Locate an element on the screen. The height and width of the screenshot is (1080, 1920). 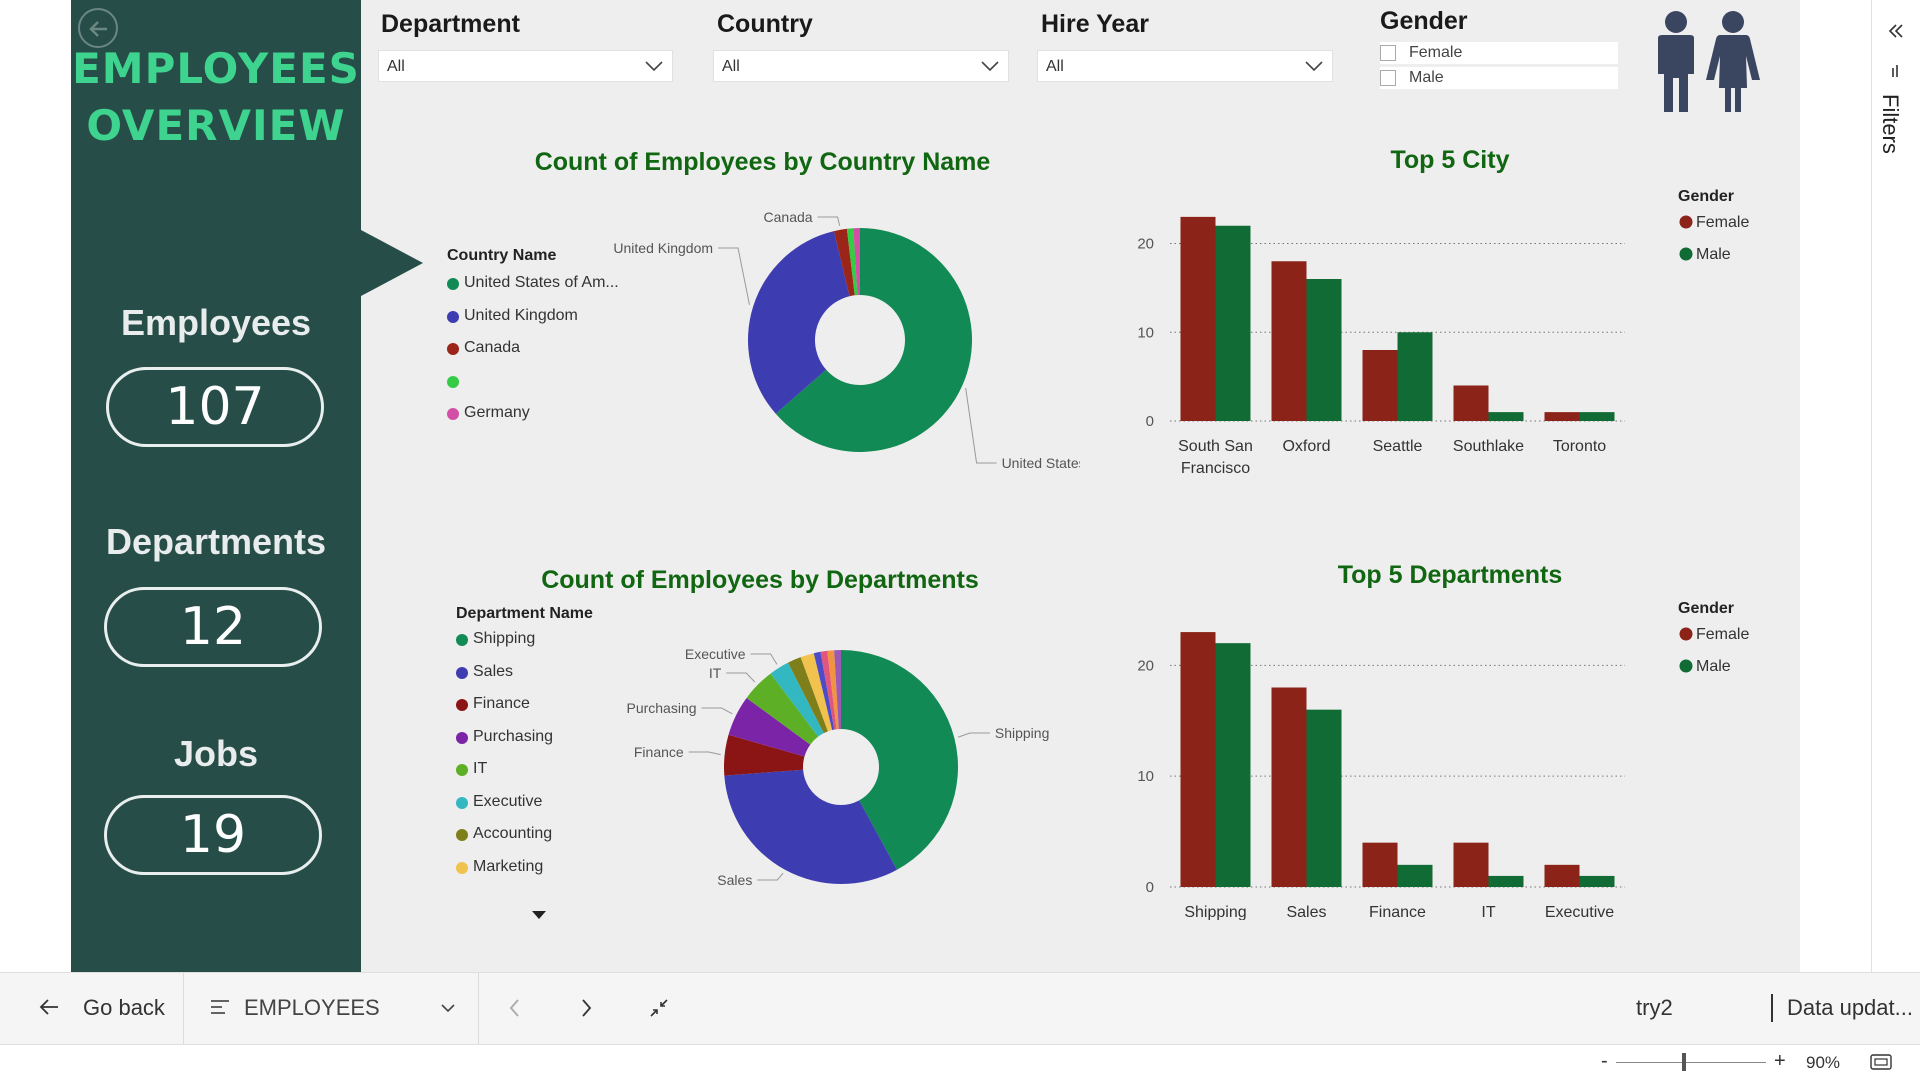
arrow-left-icon is located at coordinates (49, 1007).